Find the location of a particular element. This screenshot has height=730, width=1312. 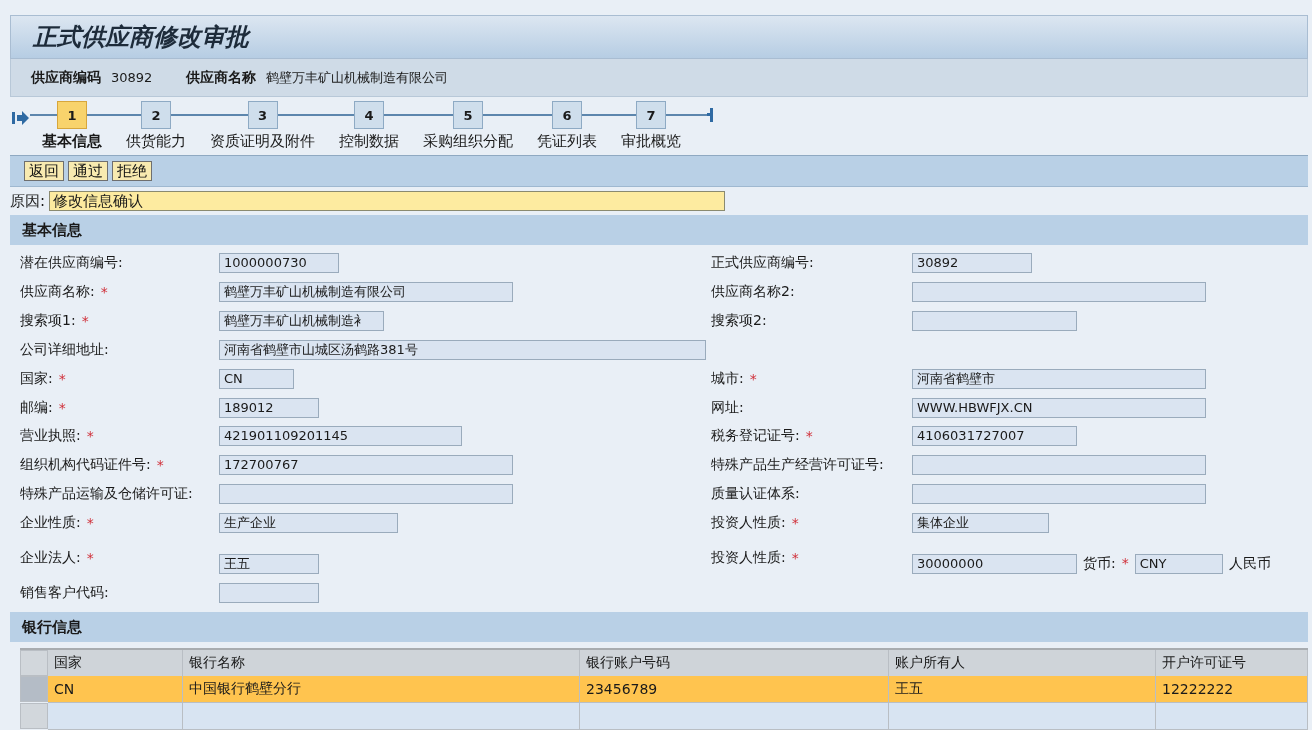

text-field: WWW.HBWFJX.CN is located at coordinates (1059, 407).